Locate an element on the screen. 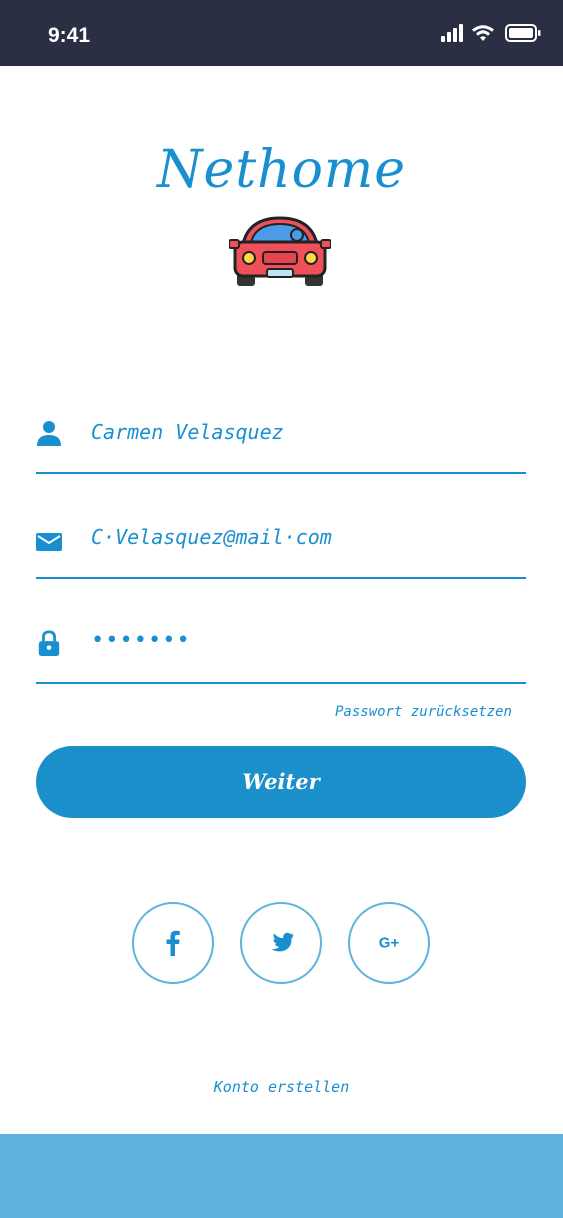  email-input-value: C·Velasquez@mail·com is located at coordinates (211, 537).